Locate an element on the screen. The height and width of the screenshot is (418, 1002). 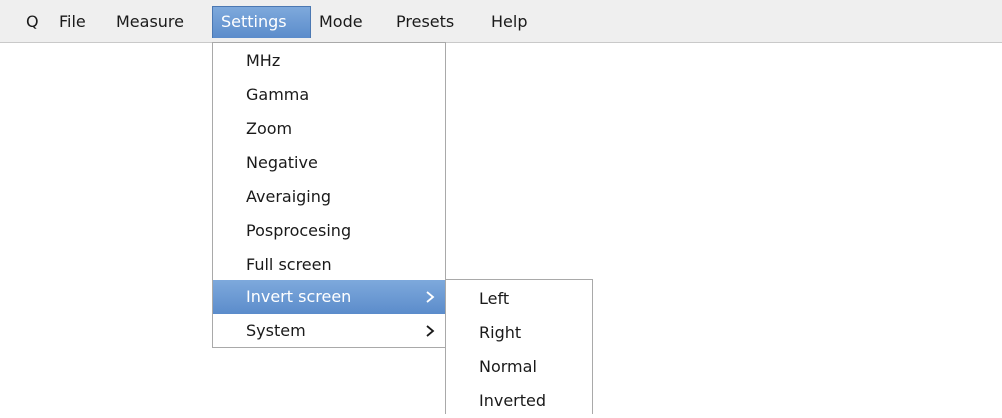
menu-item-gamma: Gamma is located at coordinates (329, 95).